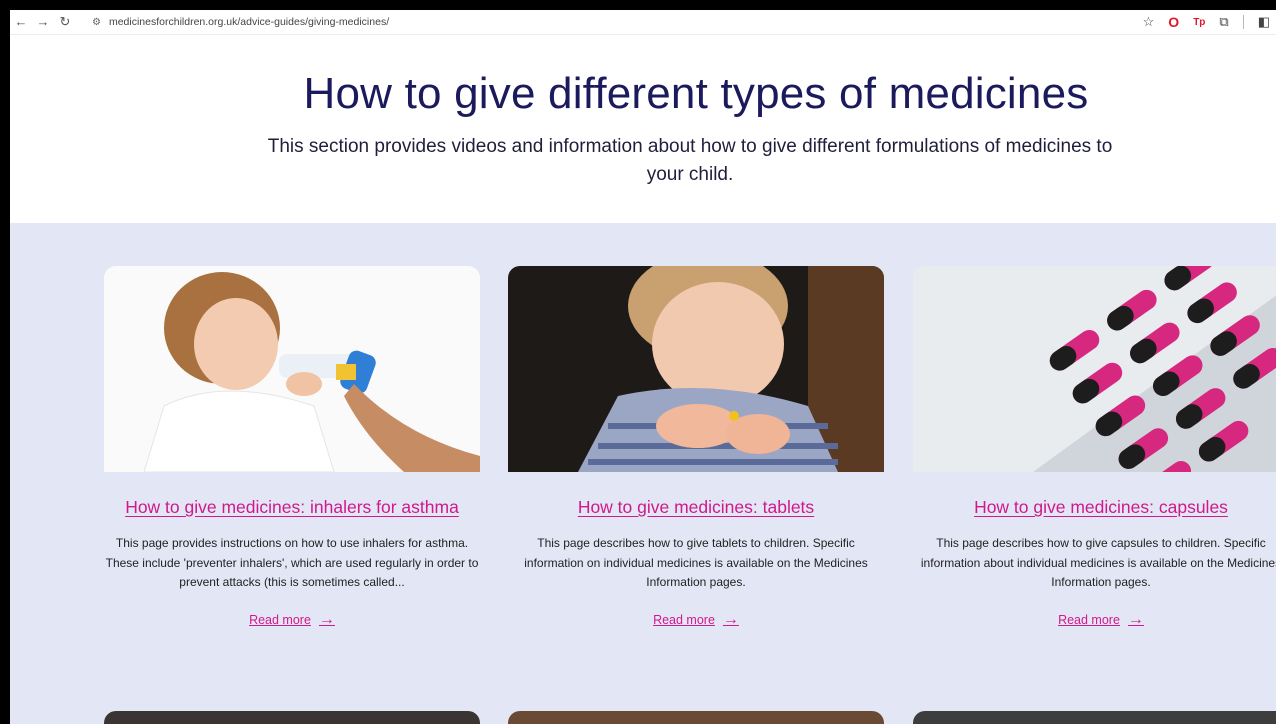 The height and width of the screenshot is (724, 1276). I want to click on card-image-capsules, so click(1094, 369).